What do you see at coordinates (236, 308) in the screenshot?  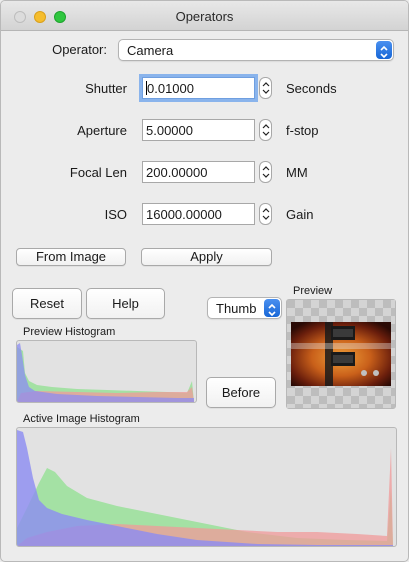 I see `preview-mode-selected: Thumb` at bounding box center [236, 308].